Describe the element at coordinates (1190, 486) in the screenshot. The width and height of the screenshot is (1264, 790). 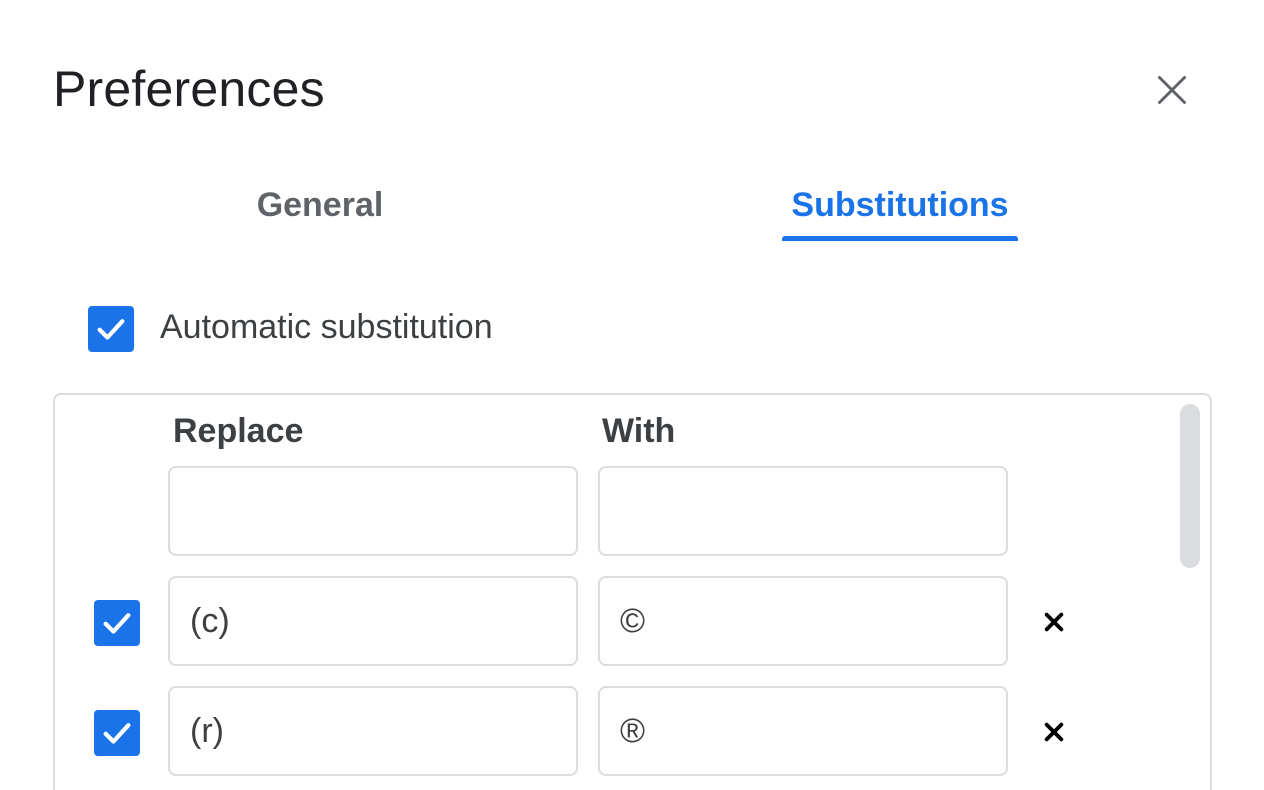
I see `table-scrollbar-thumb` at that location.